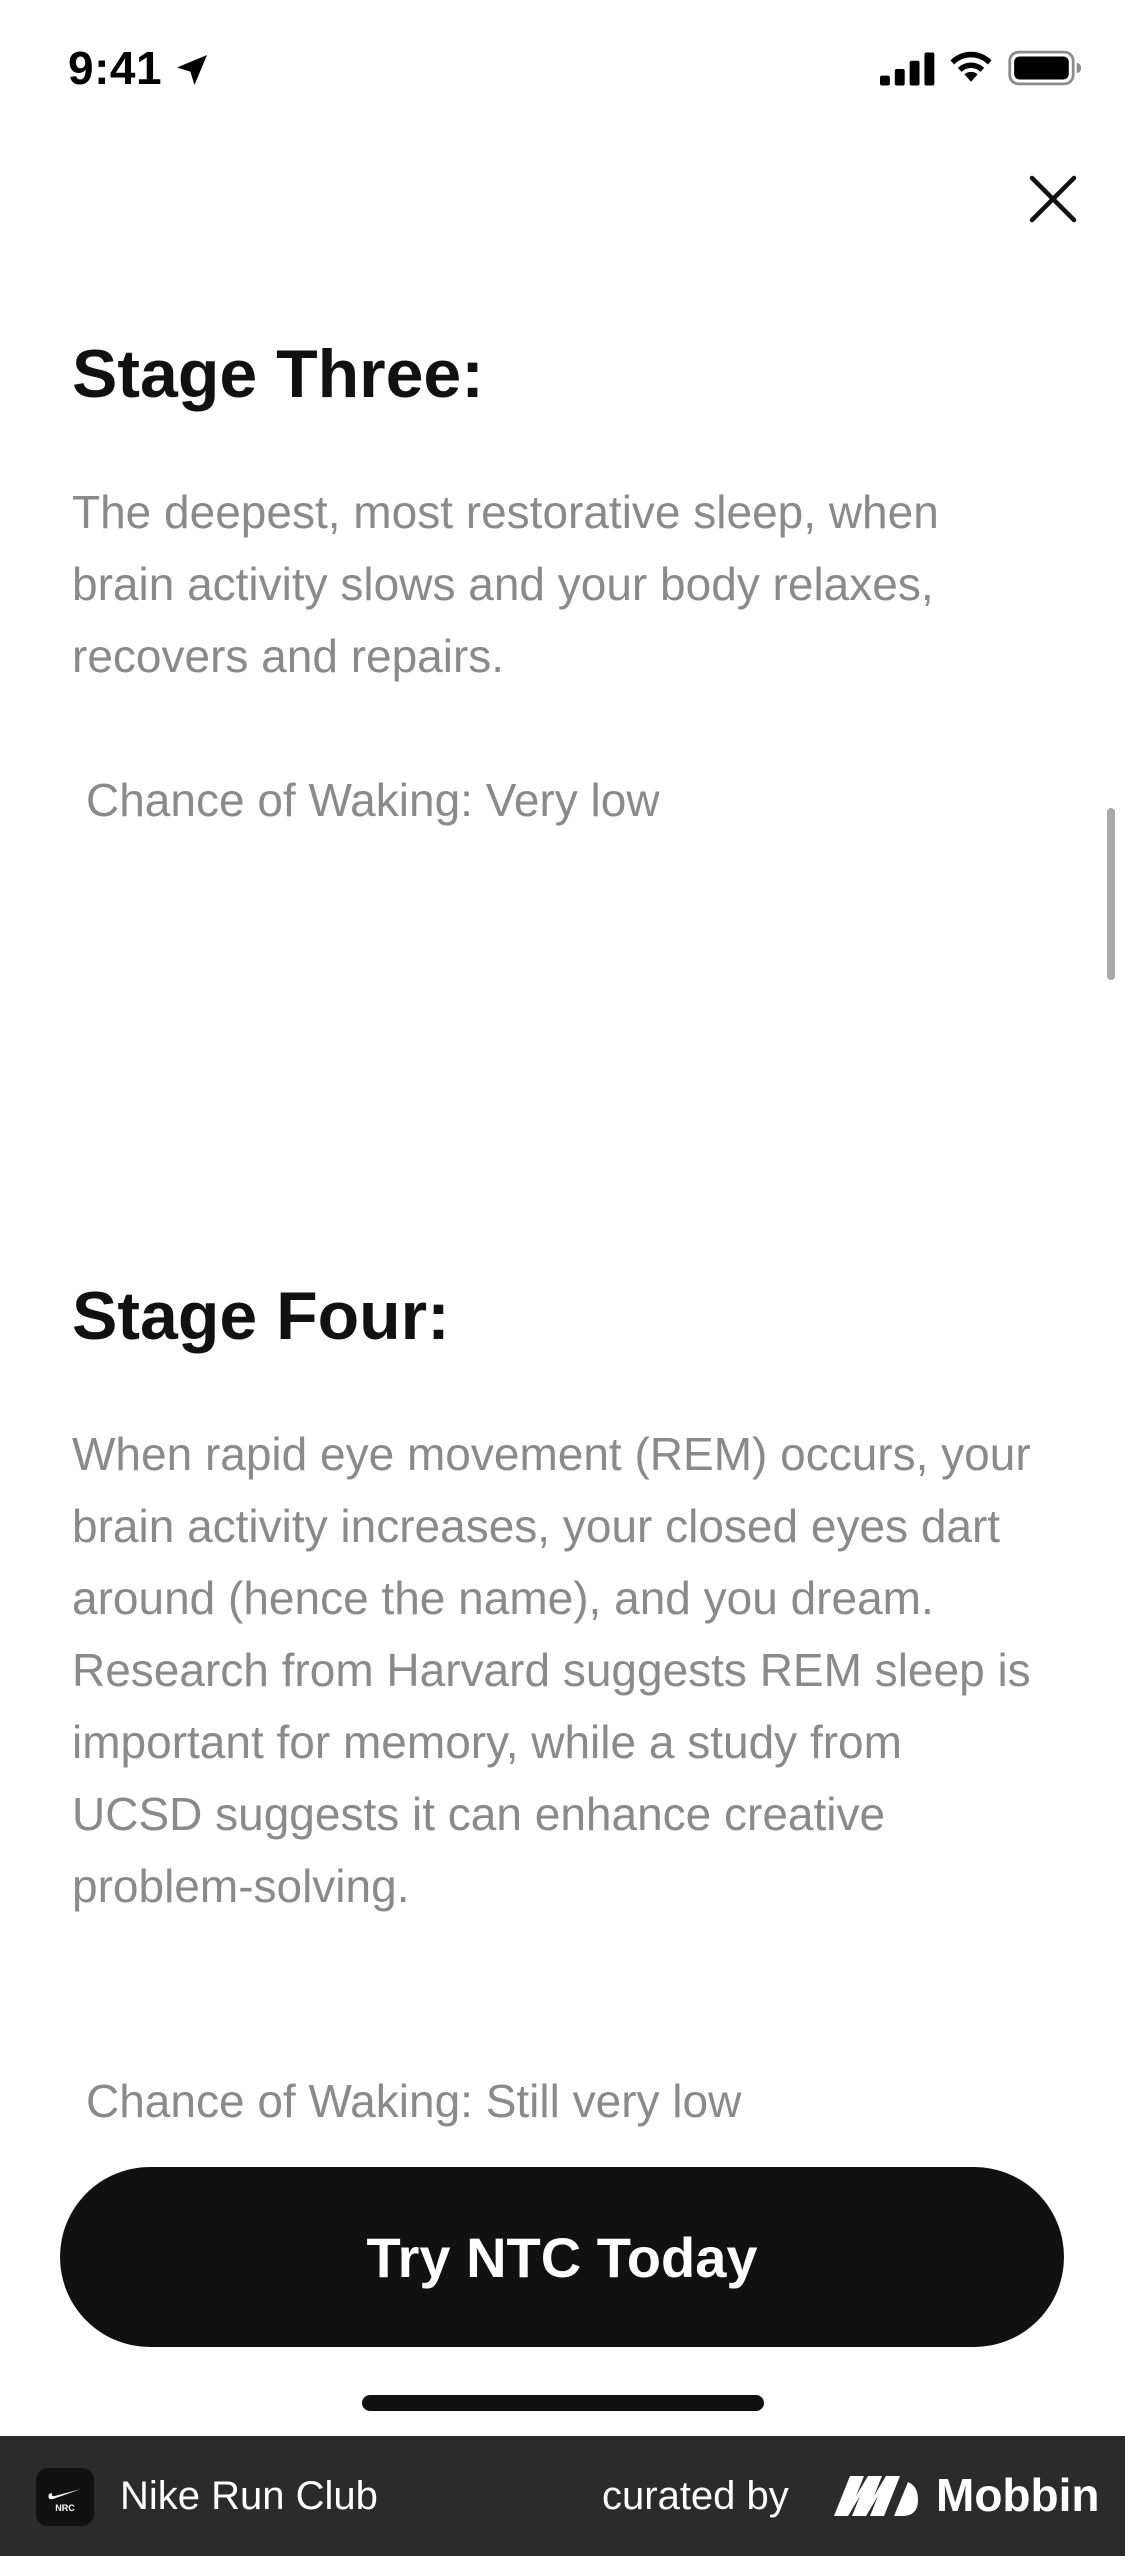  What do you see at coordinates (261, 1316) in the screenshot?
I see `stage-four-title: Stage Four:` at bounding box center [261, 1316].